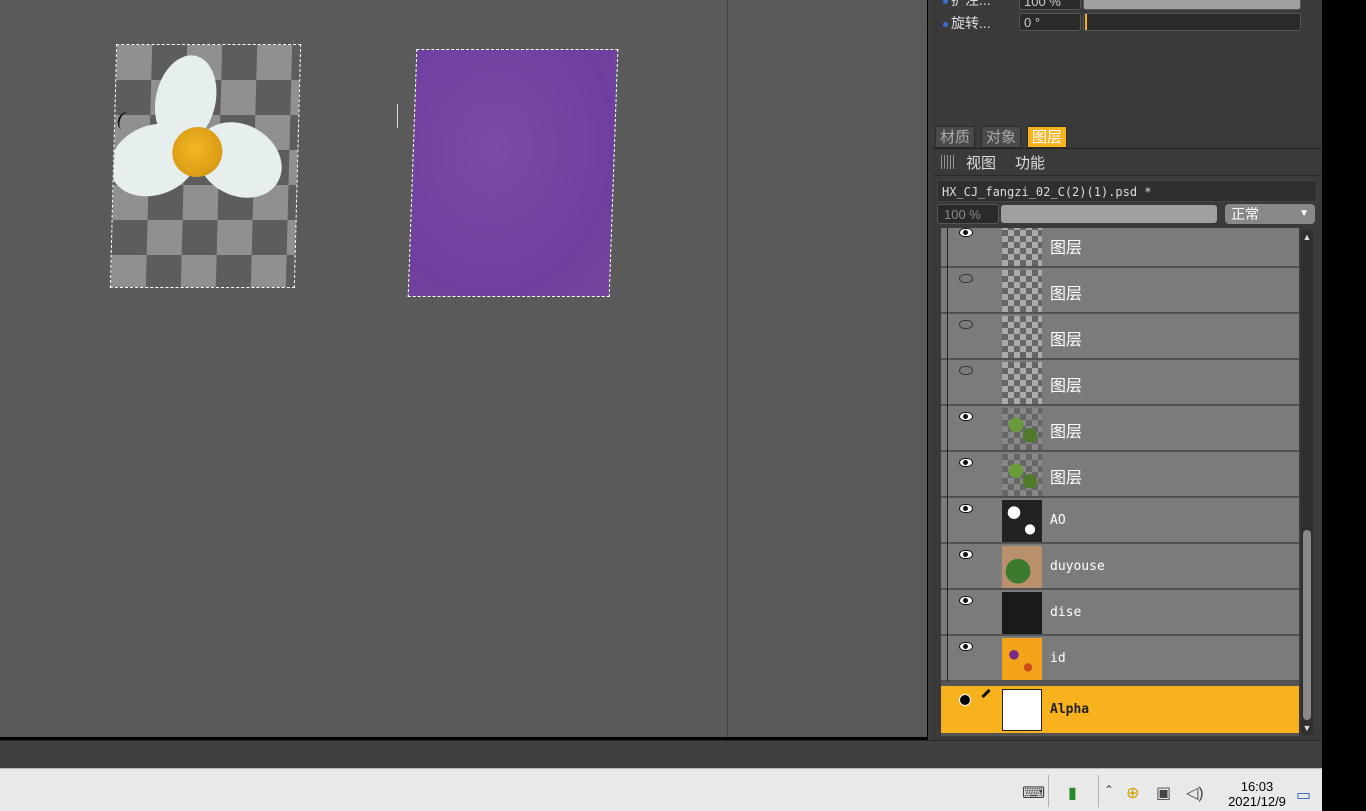  I want to click on blend-mode-value: 正常, so click(1245, 214).